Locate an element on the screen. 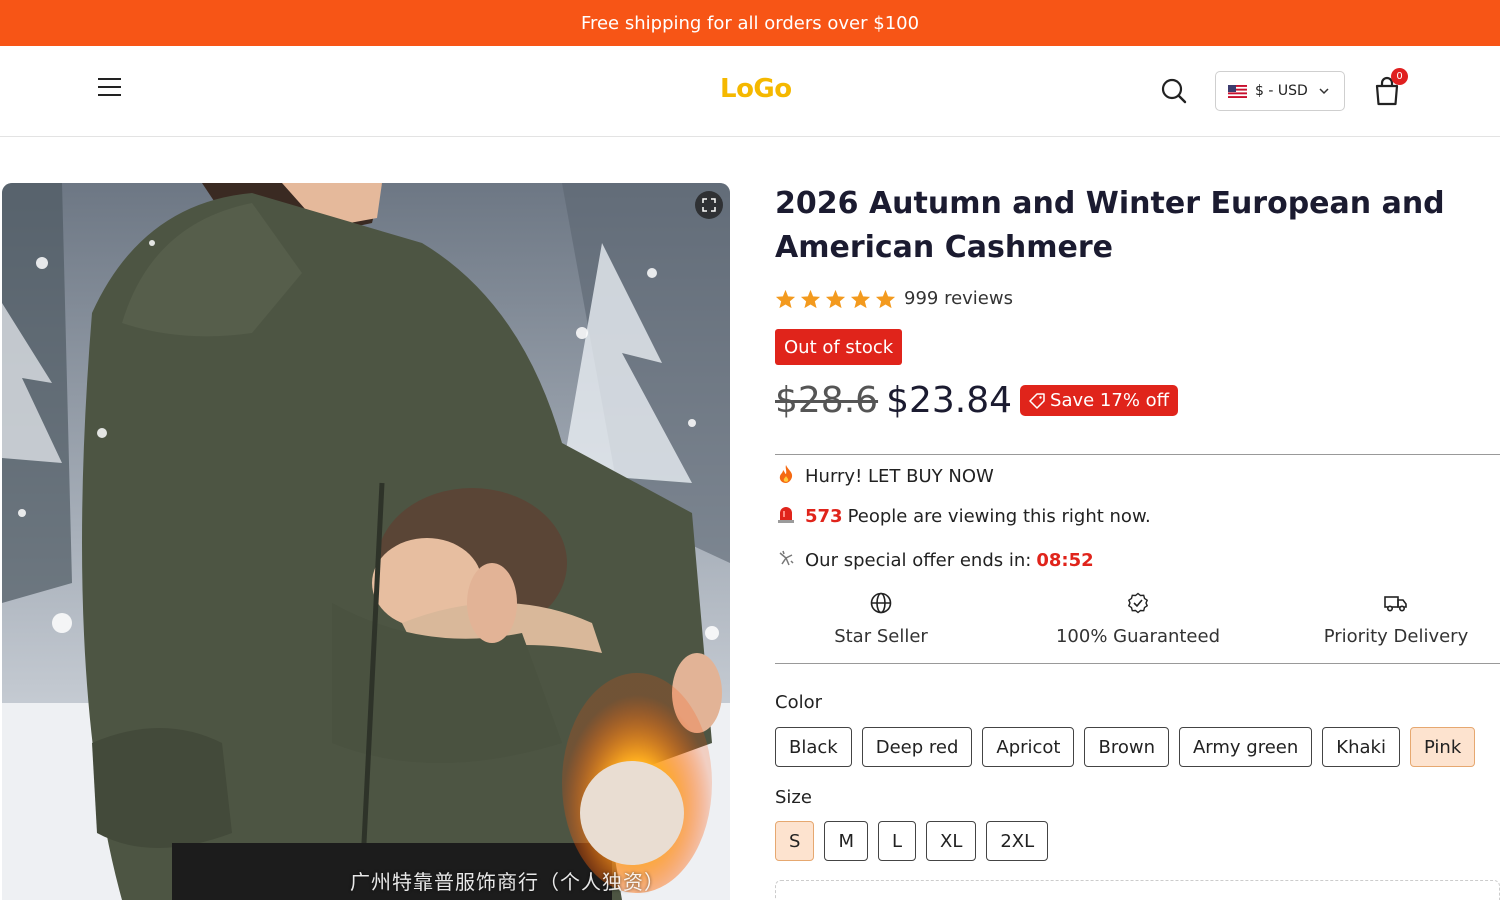 This screenshot has height=900, width=1500. hurry-line: Hurry! LET BUY NOW is located at coordinates (884, 476).